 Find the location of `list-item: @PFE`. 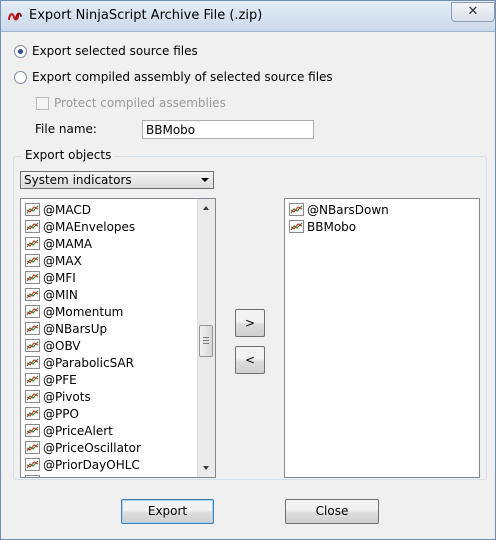

list-item: @PFE is located at coordinates (51, 379).